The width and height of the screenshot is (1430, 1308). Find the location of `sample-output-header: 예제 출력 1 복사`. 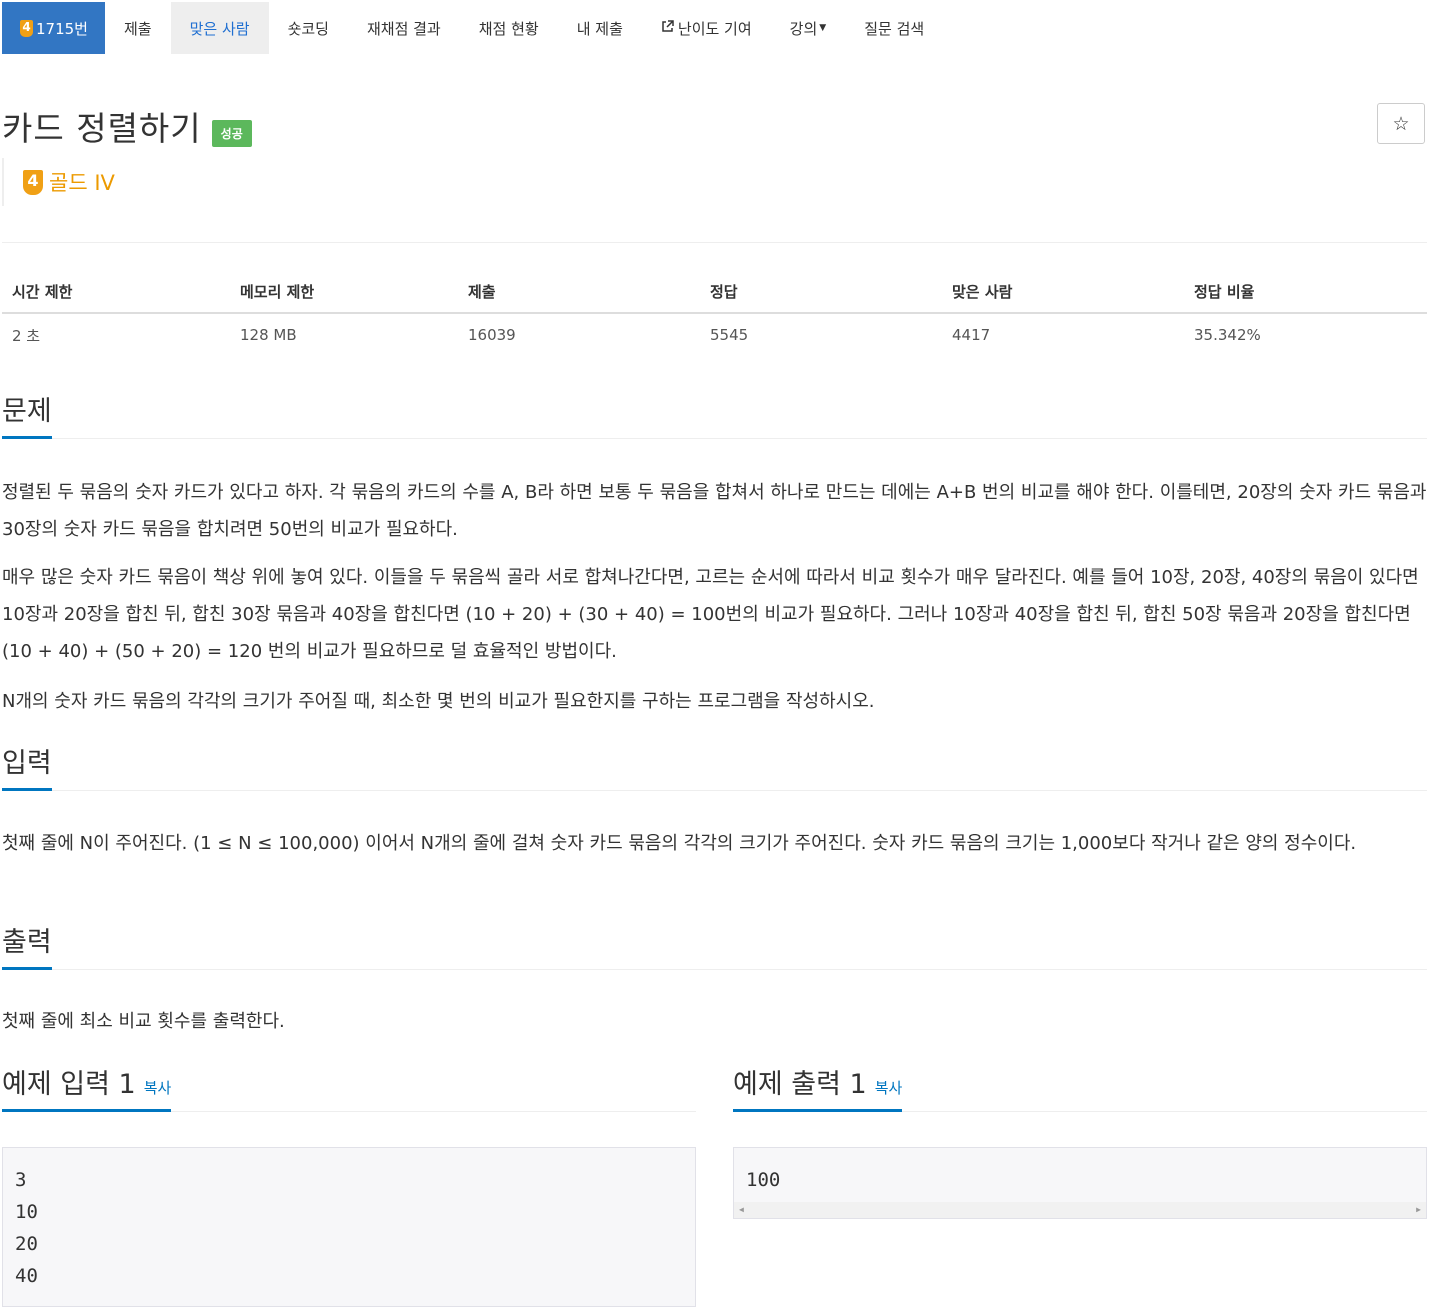

sample-output-header: 예제 출력 1 복사 is located at coordinates (1080, 1091).